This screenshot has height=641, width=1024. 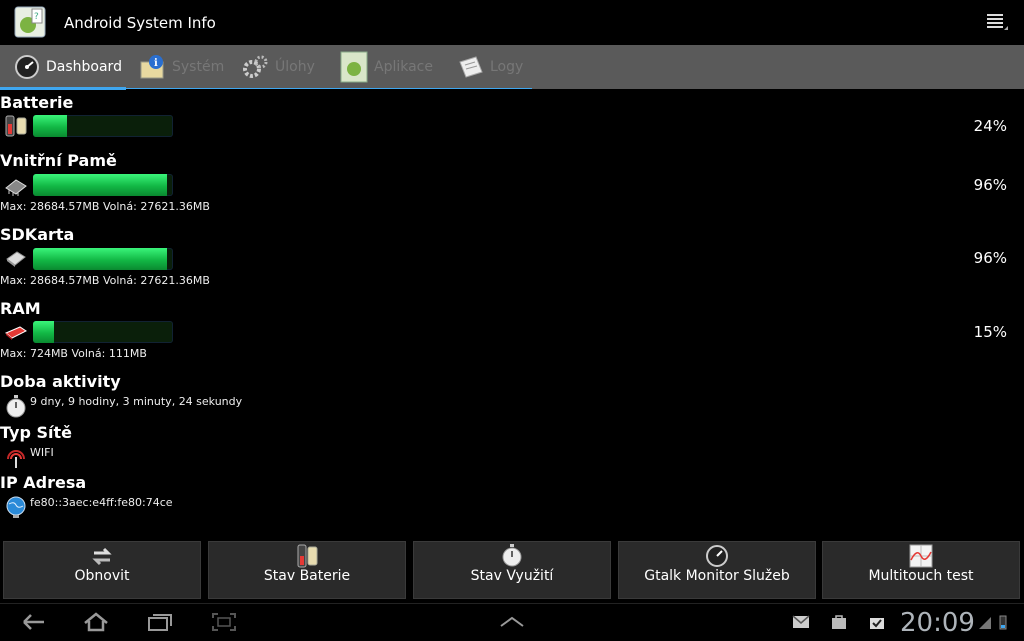 What do you see at coordinates (140, 23) in the screenshot?
I see `app-title: Android System Info` at bounding box center [140, 23].